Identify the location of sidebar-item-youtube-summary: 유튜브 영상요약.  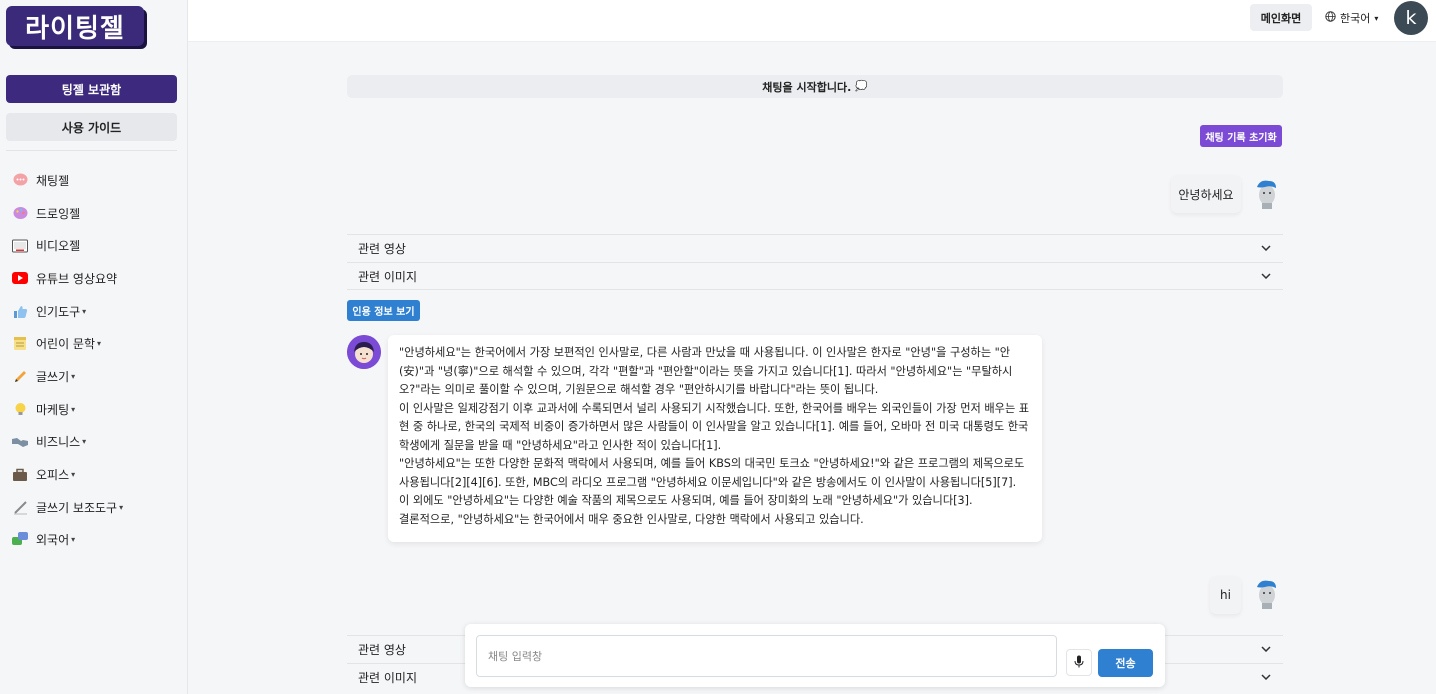
(97, 278).